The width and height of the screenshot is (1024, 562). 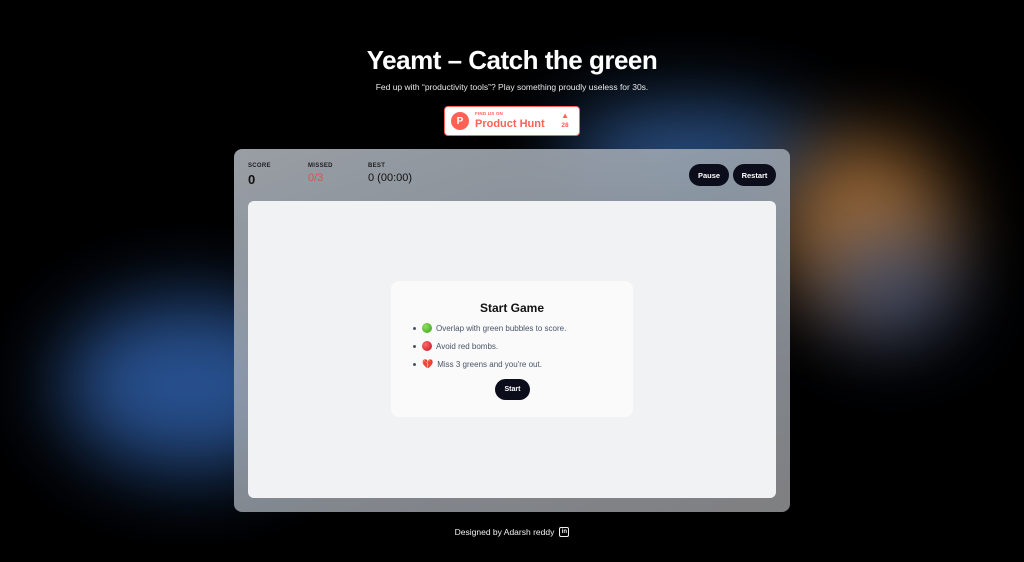 I want to click on product-hunt-name: Product Hunt, so click(x=510, y=123).